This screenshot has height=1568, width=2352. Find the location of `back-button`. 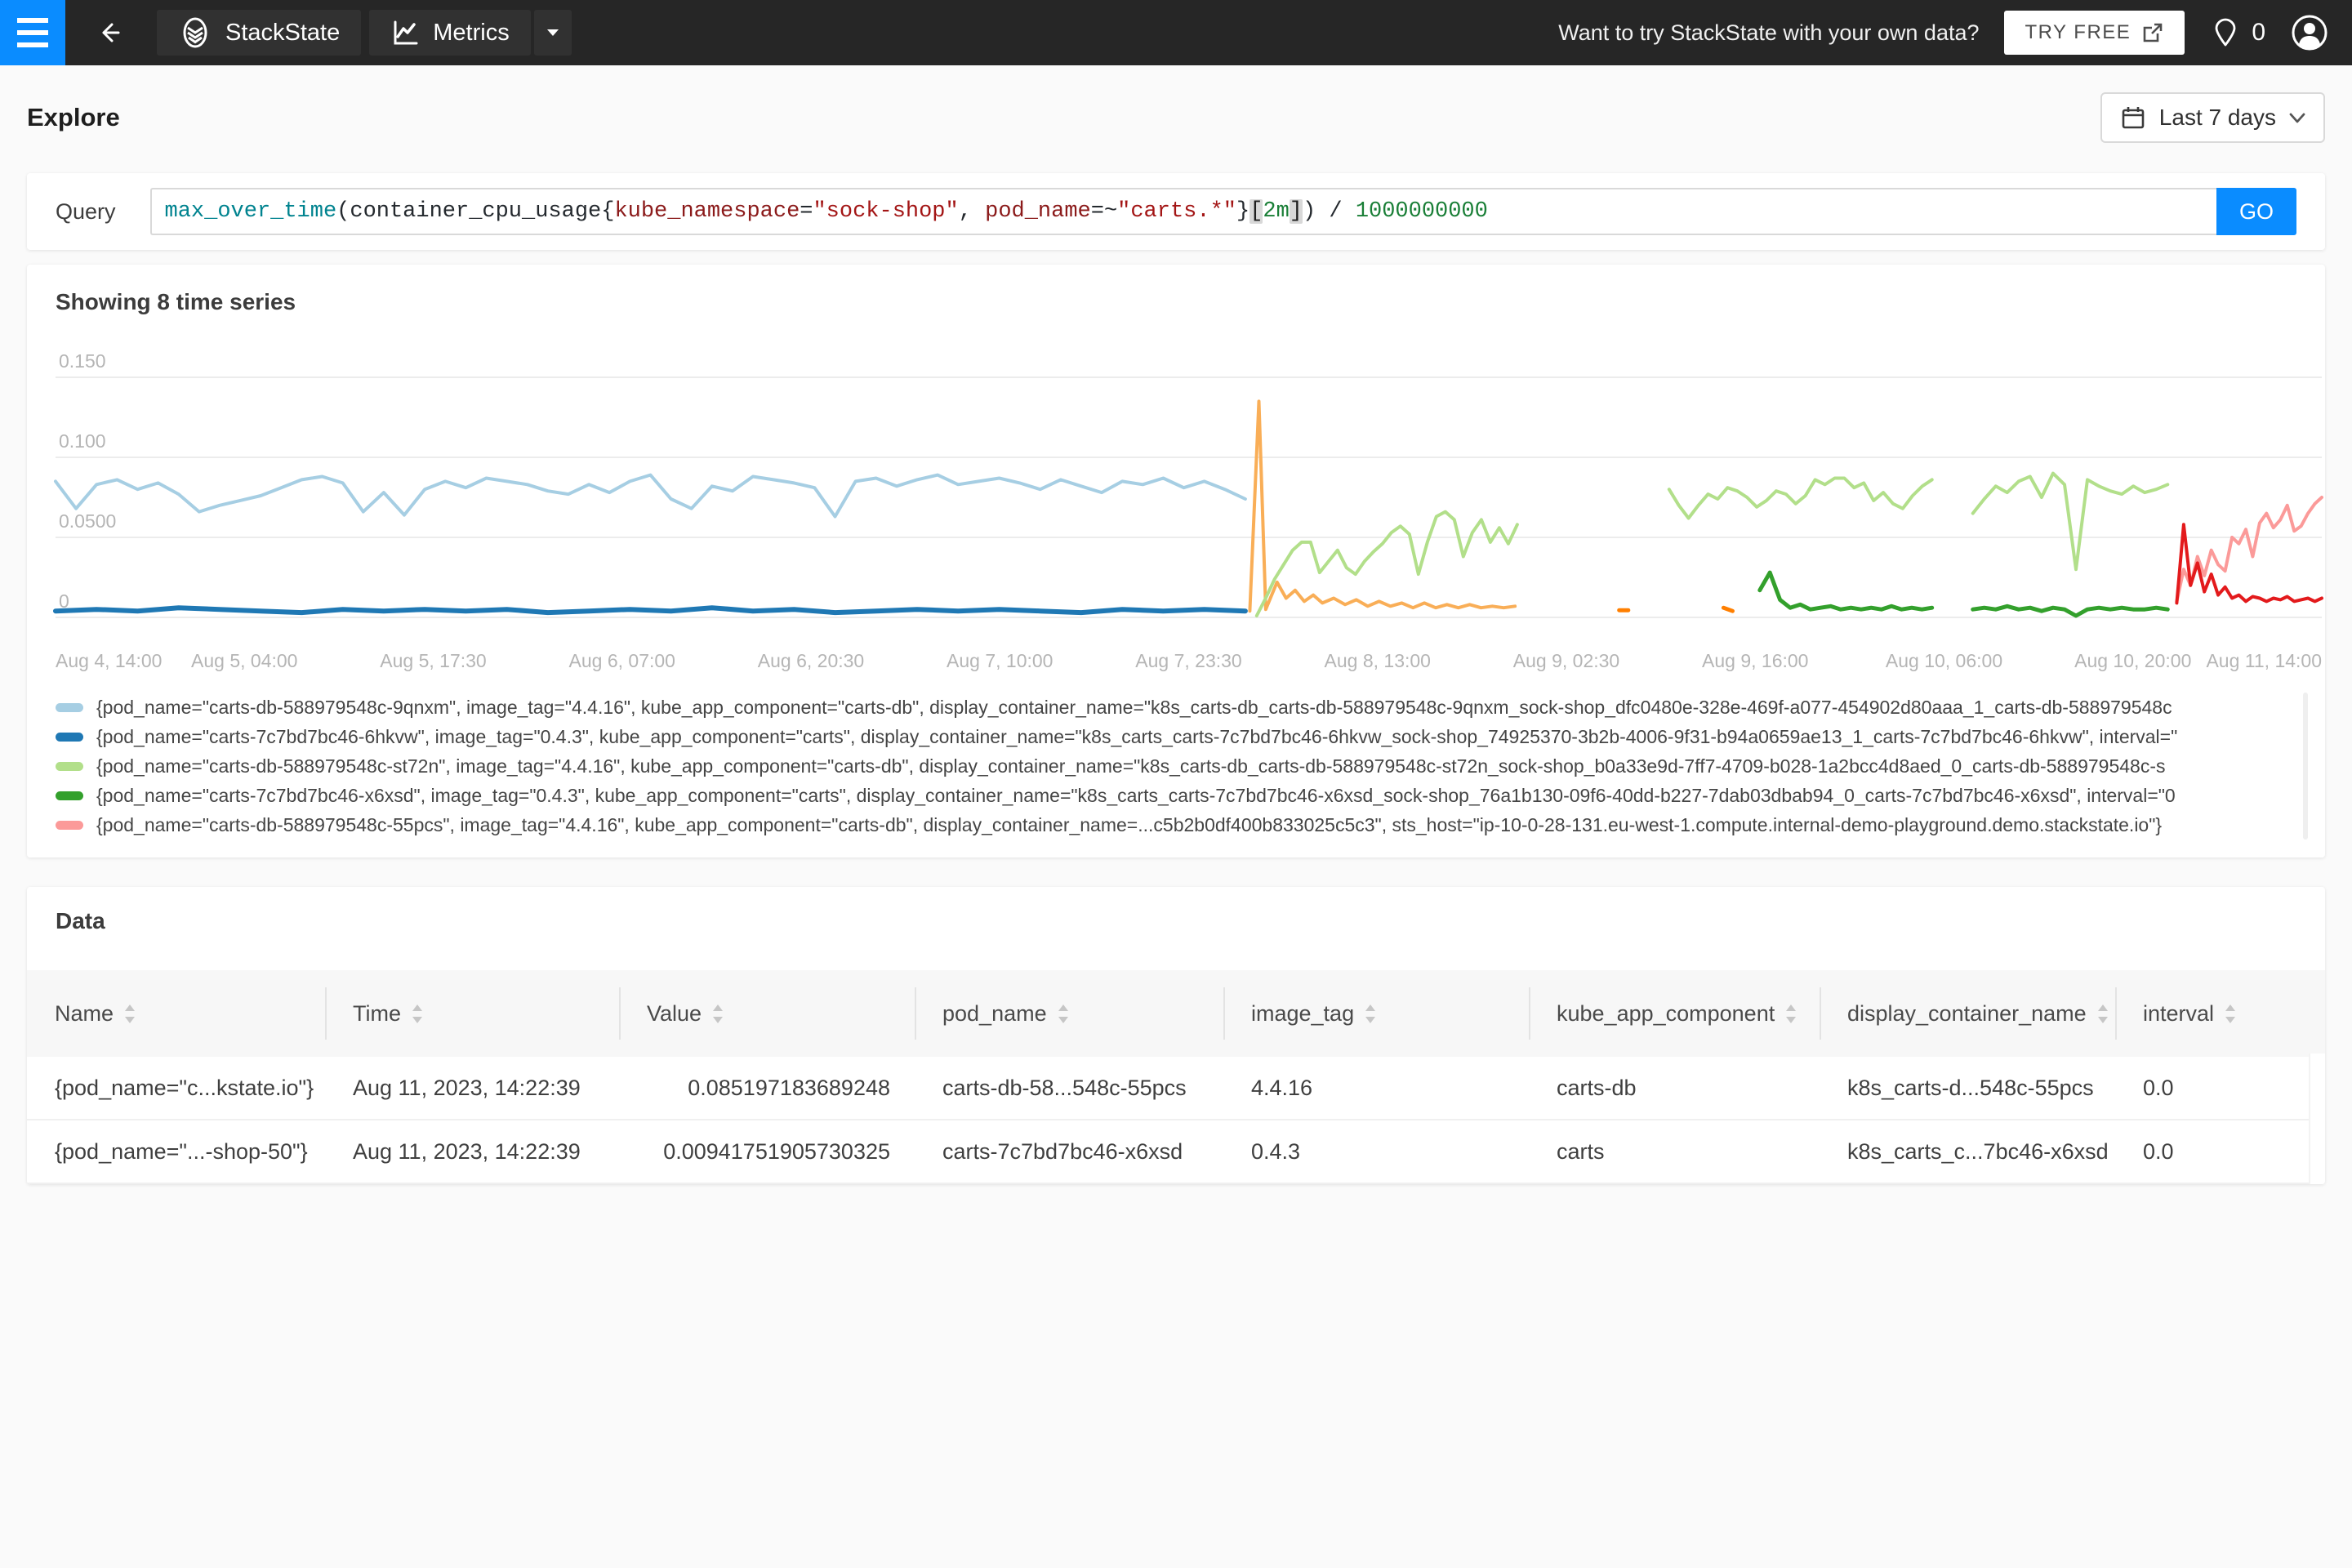

back-button is located at coordinates (109, 33).